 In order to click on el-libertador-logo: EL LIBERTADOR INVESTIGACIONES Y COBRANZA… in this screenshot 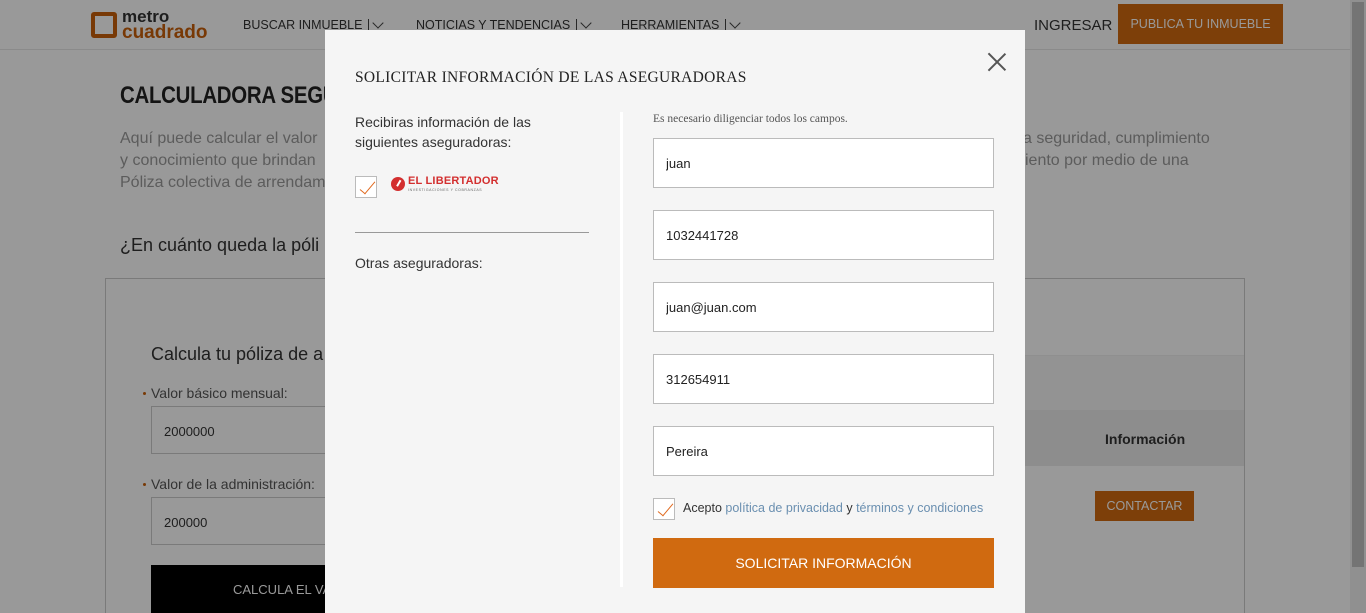, I will do `click(446, 185)`.